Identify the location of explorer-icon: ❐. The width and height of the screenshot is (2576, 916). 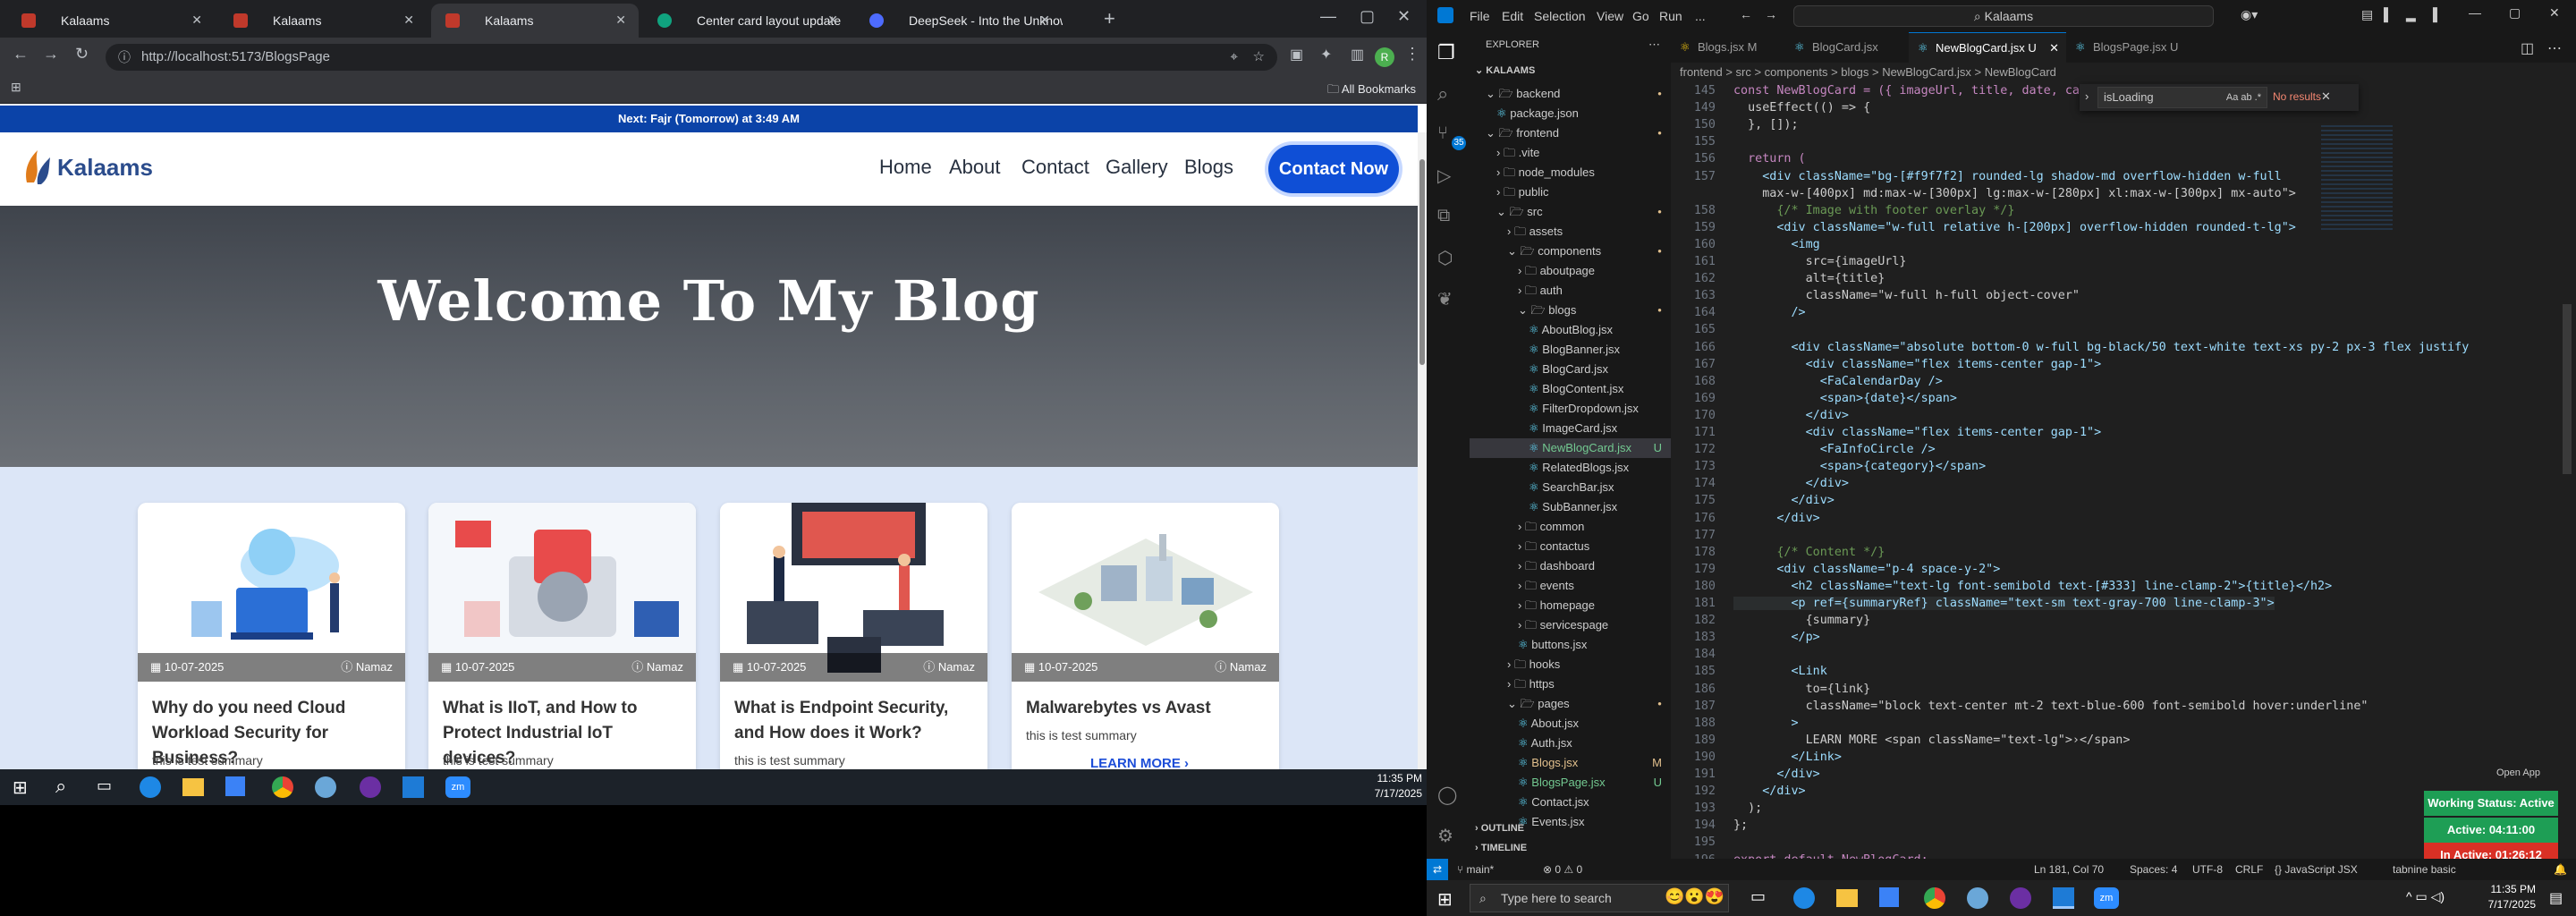
(1446, 52).